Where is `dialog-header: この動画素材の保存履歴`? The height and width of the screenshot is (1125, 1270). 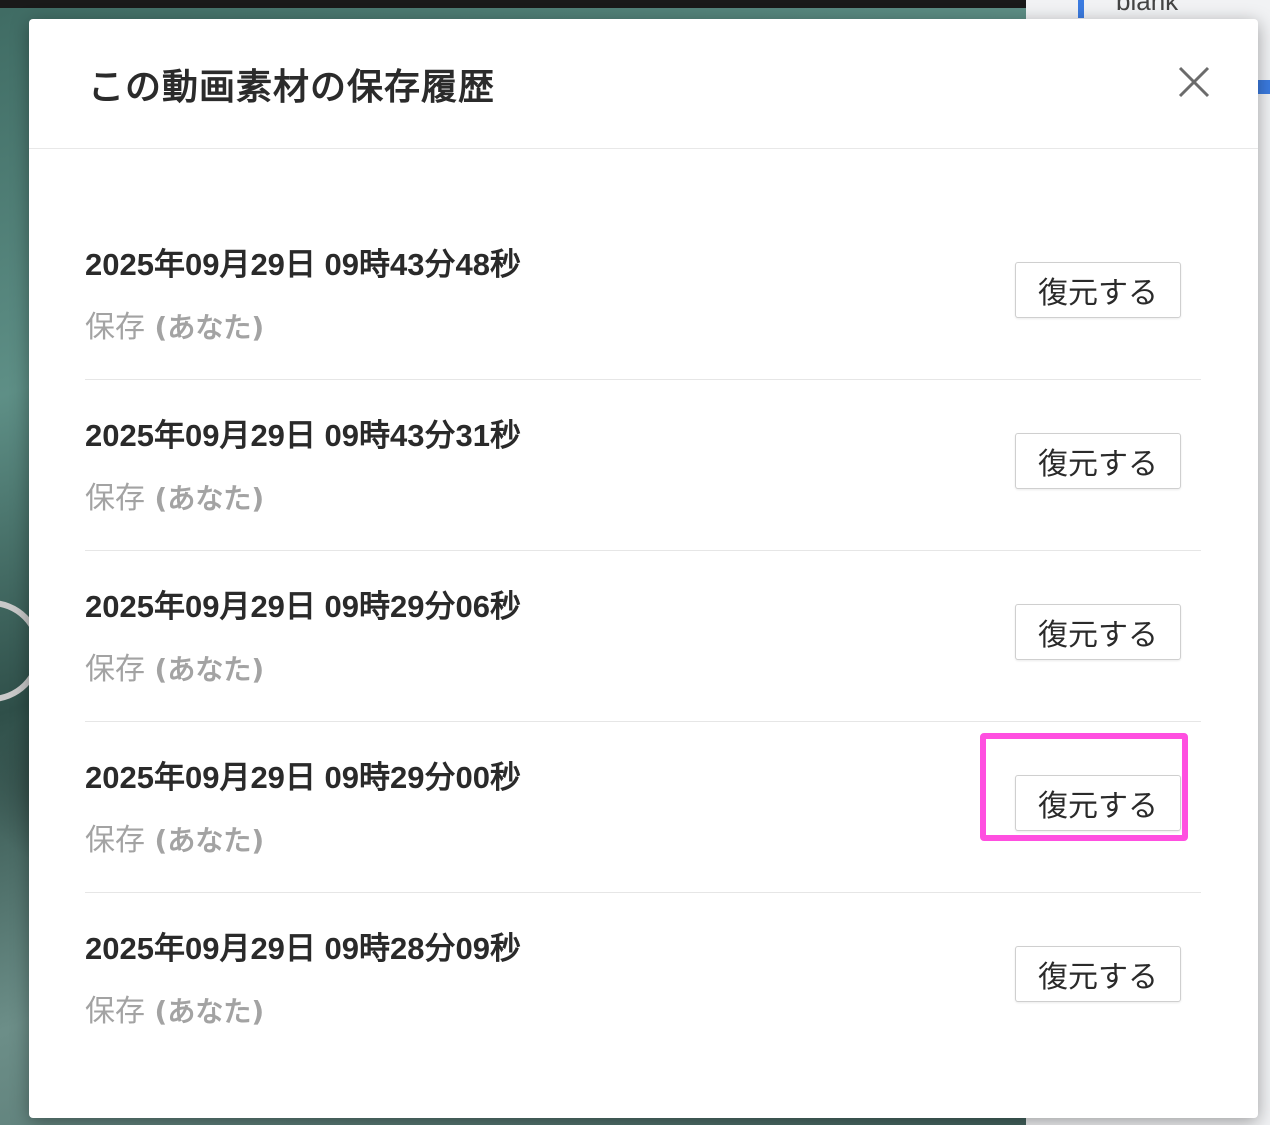
dialog-header: この動画素材の保存履歴 is located at coordinates (643, 84).